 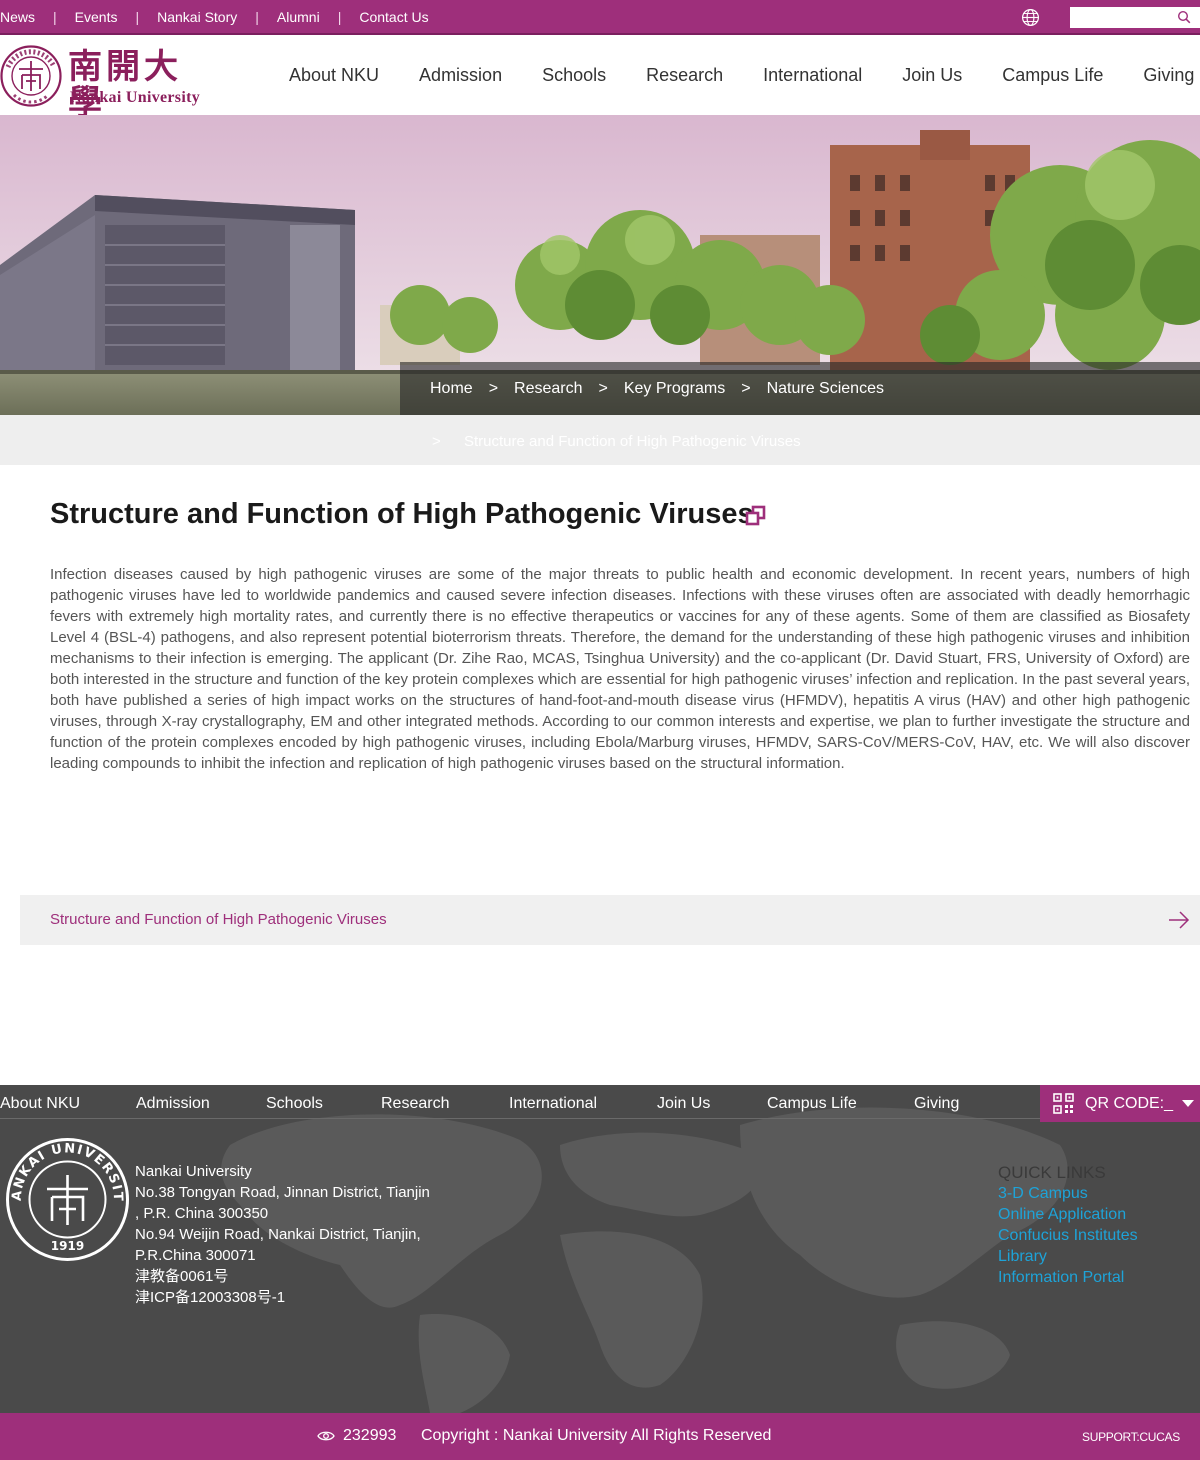 What do you see at coordinates (125, 85) in the screenshot?
I see `logo-chinese-name: 南開大學` at bounding box center [125, 85].